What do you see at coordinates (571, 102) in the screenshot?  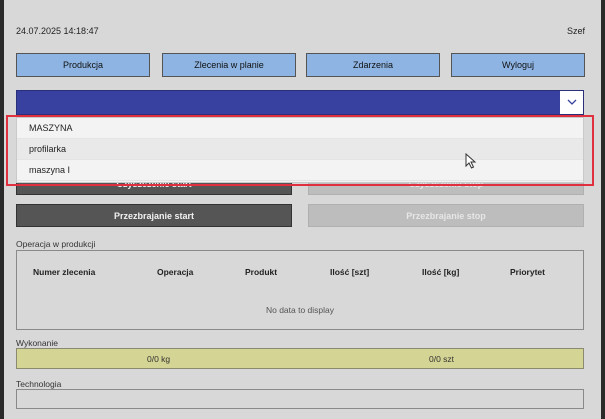 I see `chevron-down-icon` at bounding box center [571, 102].